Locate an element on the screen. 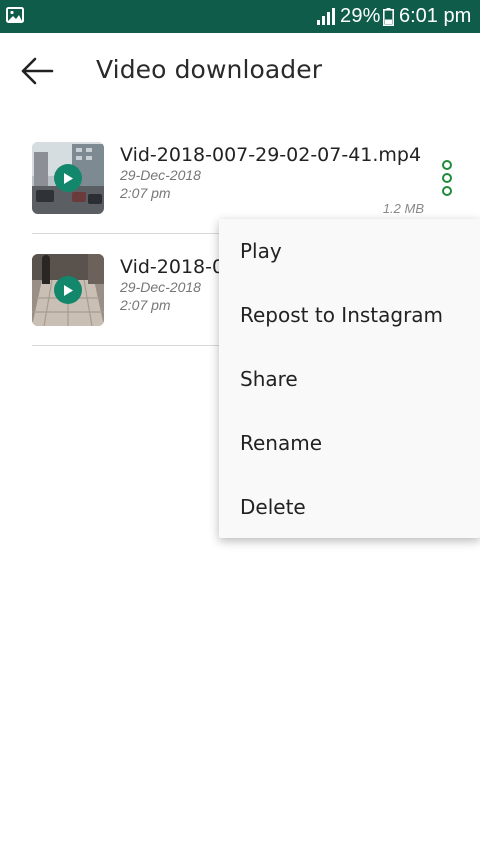 The image size is (480, 853). battery-icon is located at coordinates (388, 17).